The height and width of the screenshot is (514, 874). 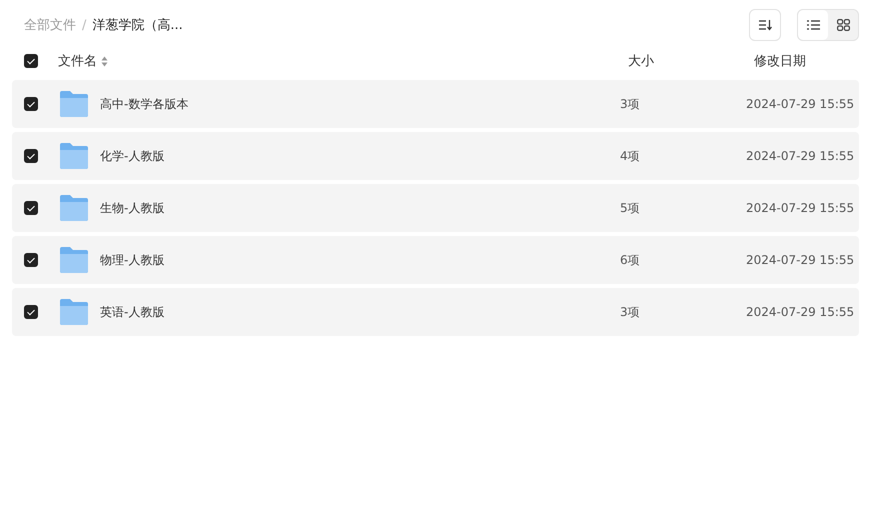 I want to click on file-row: 物理-人教版 6项 2024-07-29 15:55, so click(x=435, y=260).